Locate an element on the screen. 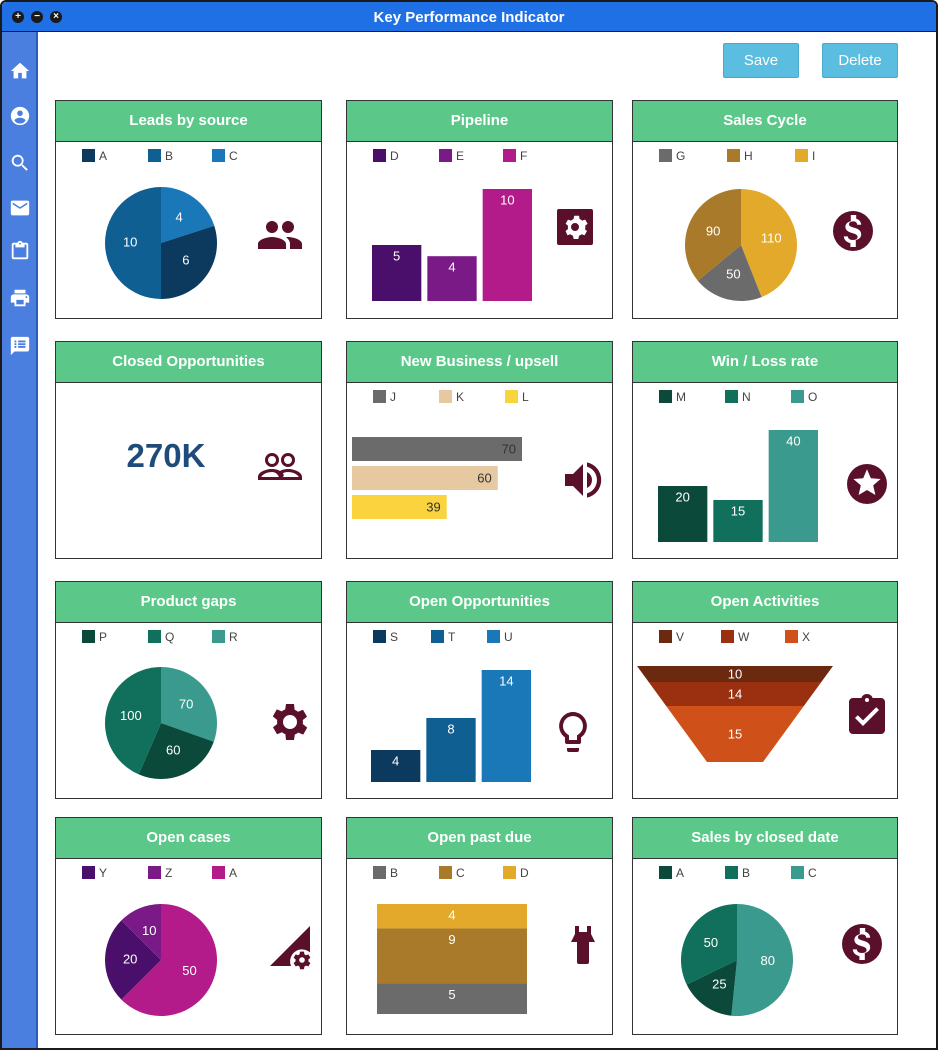 The image size is (938, 1050). star-icon is located at coordinates (867, 484).